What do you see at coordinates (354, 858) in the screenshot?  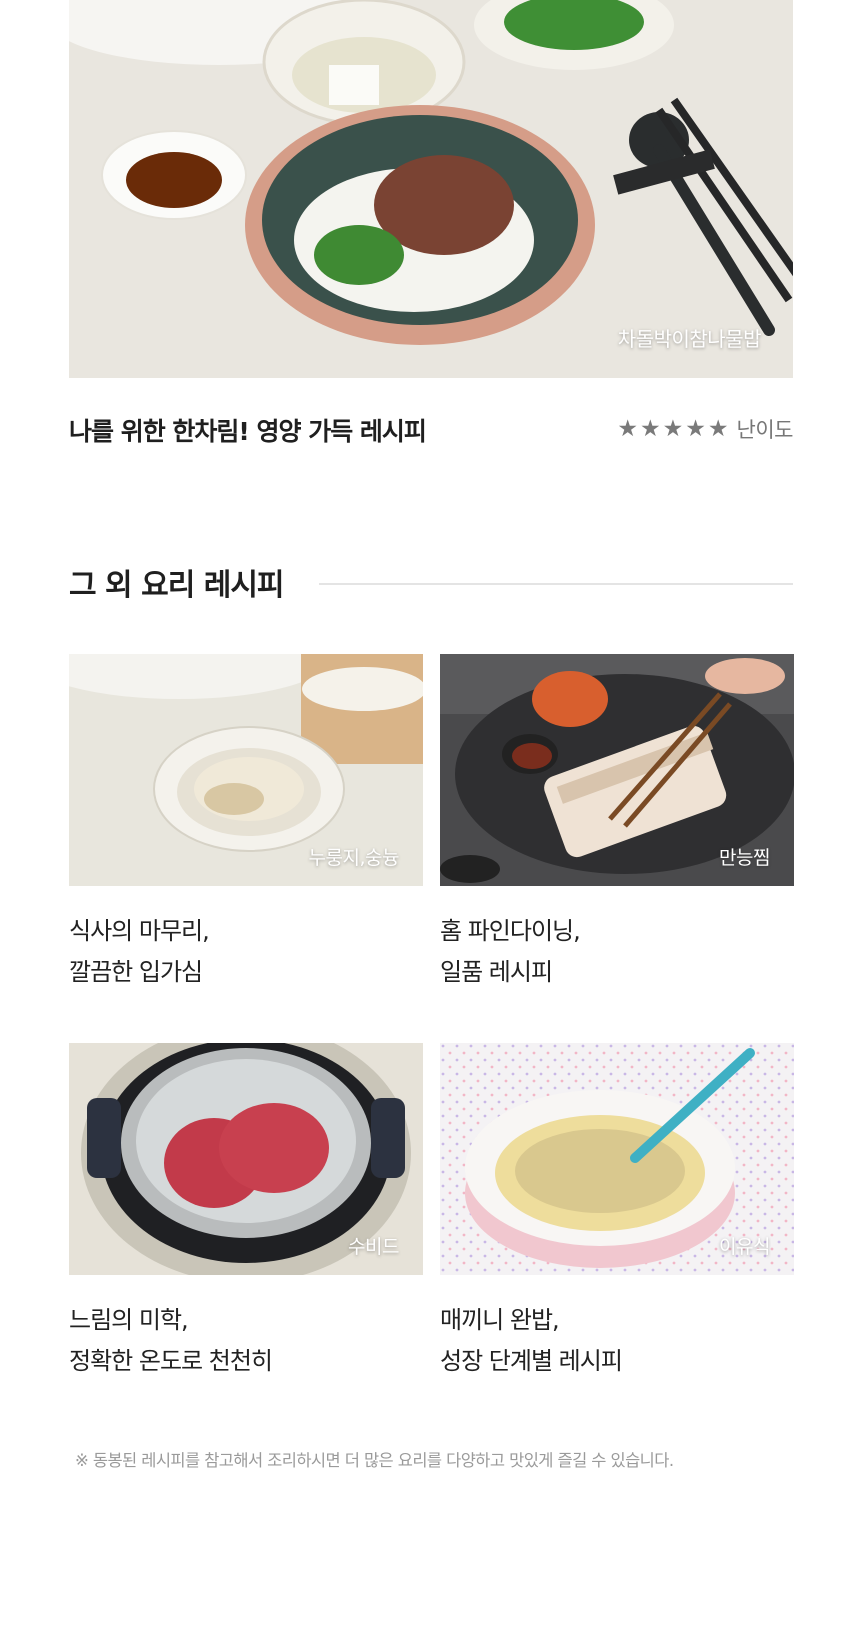 I see `recipe-photo-label: 누룽지,숭늉` at bounding box center [354, 858].